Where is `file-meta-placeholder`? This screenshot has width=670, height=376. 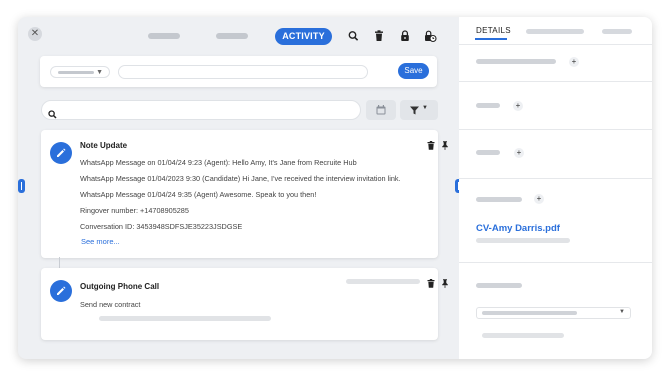
file-meta-placeholder is located at coordinates (523, 240).